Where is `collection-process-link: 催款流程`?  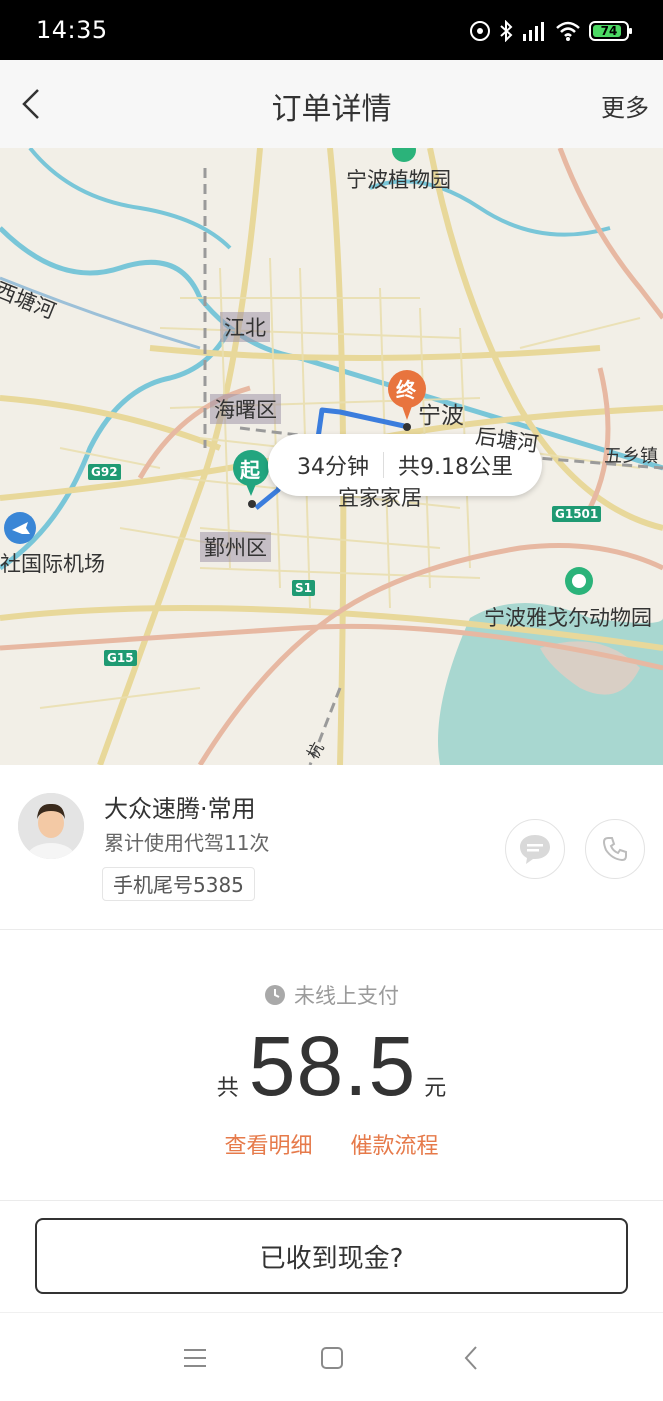 collection-process-link: 催款流程 is located at coordinates (395, 1144).